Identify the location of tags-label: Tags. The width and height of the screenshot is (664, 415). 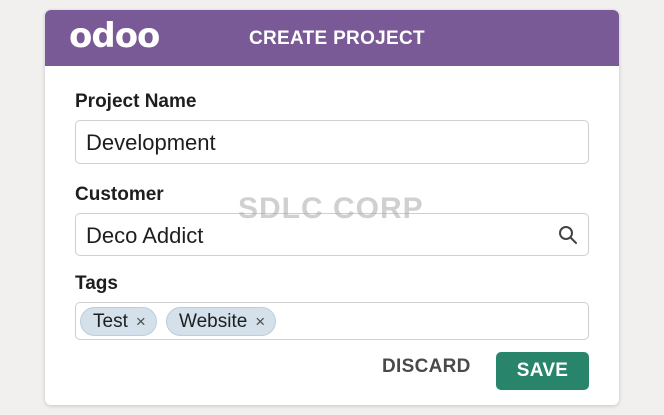
(96, 283).